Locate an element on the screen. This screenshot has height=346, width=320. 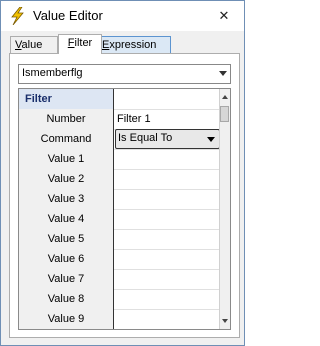
grid-header-row: Filter is located at coordinates (119, 99).